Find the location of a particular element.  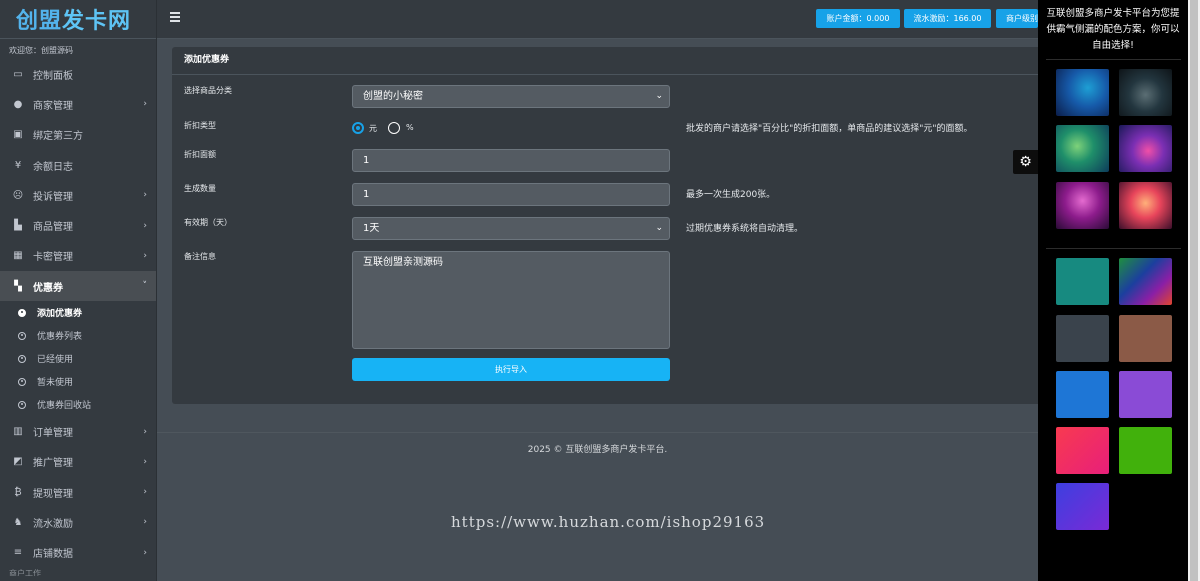

theme-color-indigo is located at coordinates (1082, 506).